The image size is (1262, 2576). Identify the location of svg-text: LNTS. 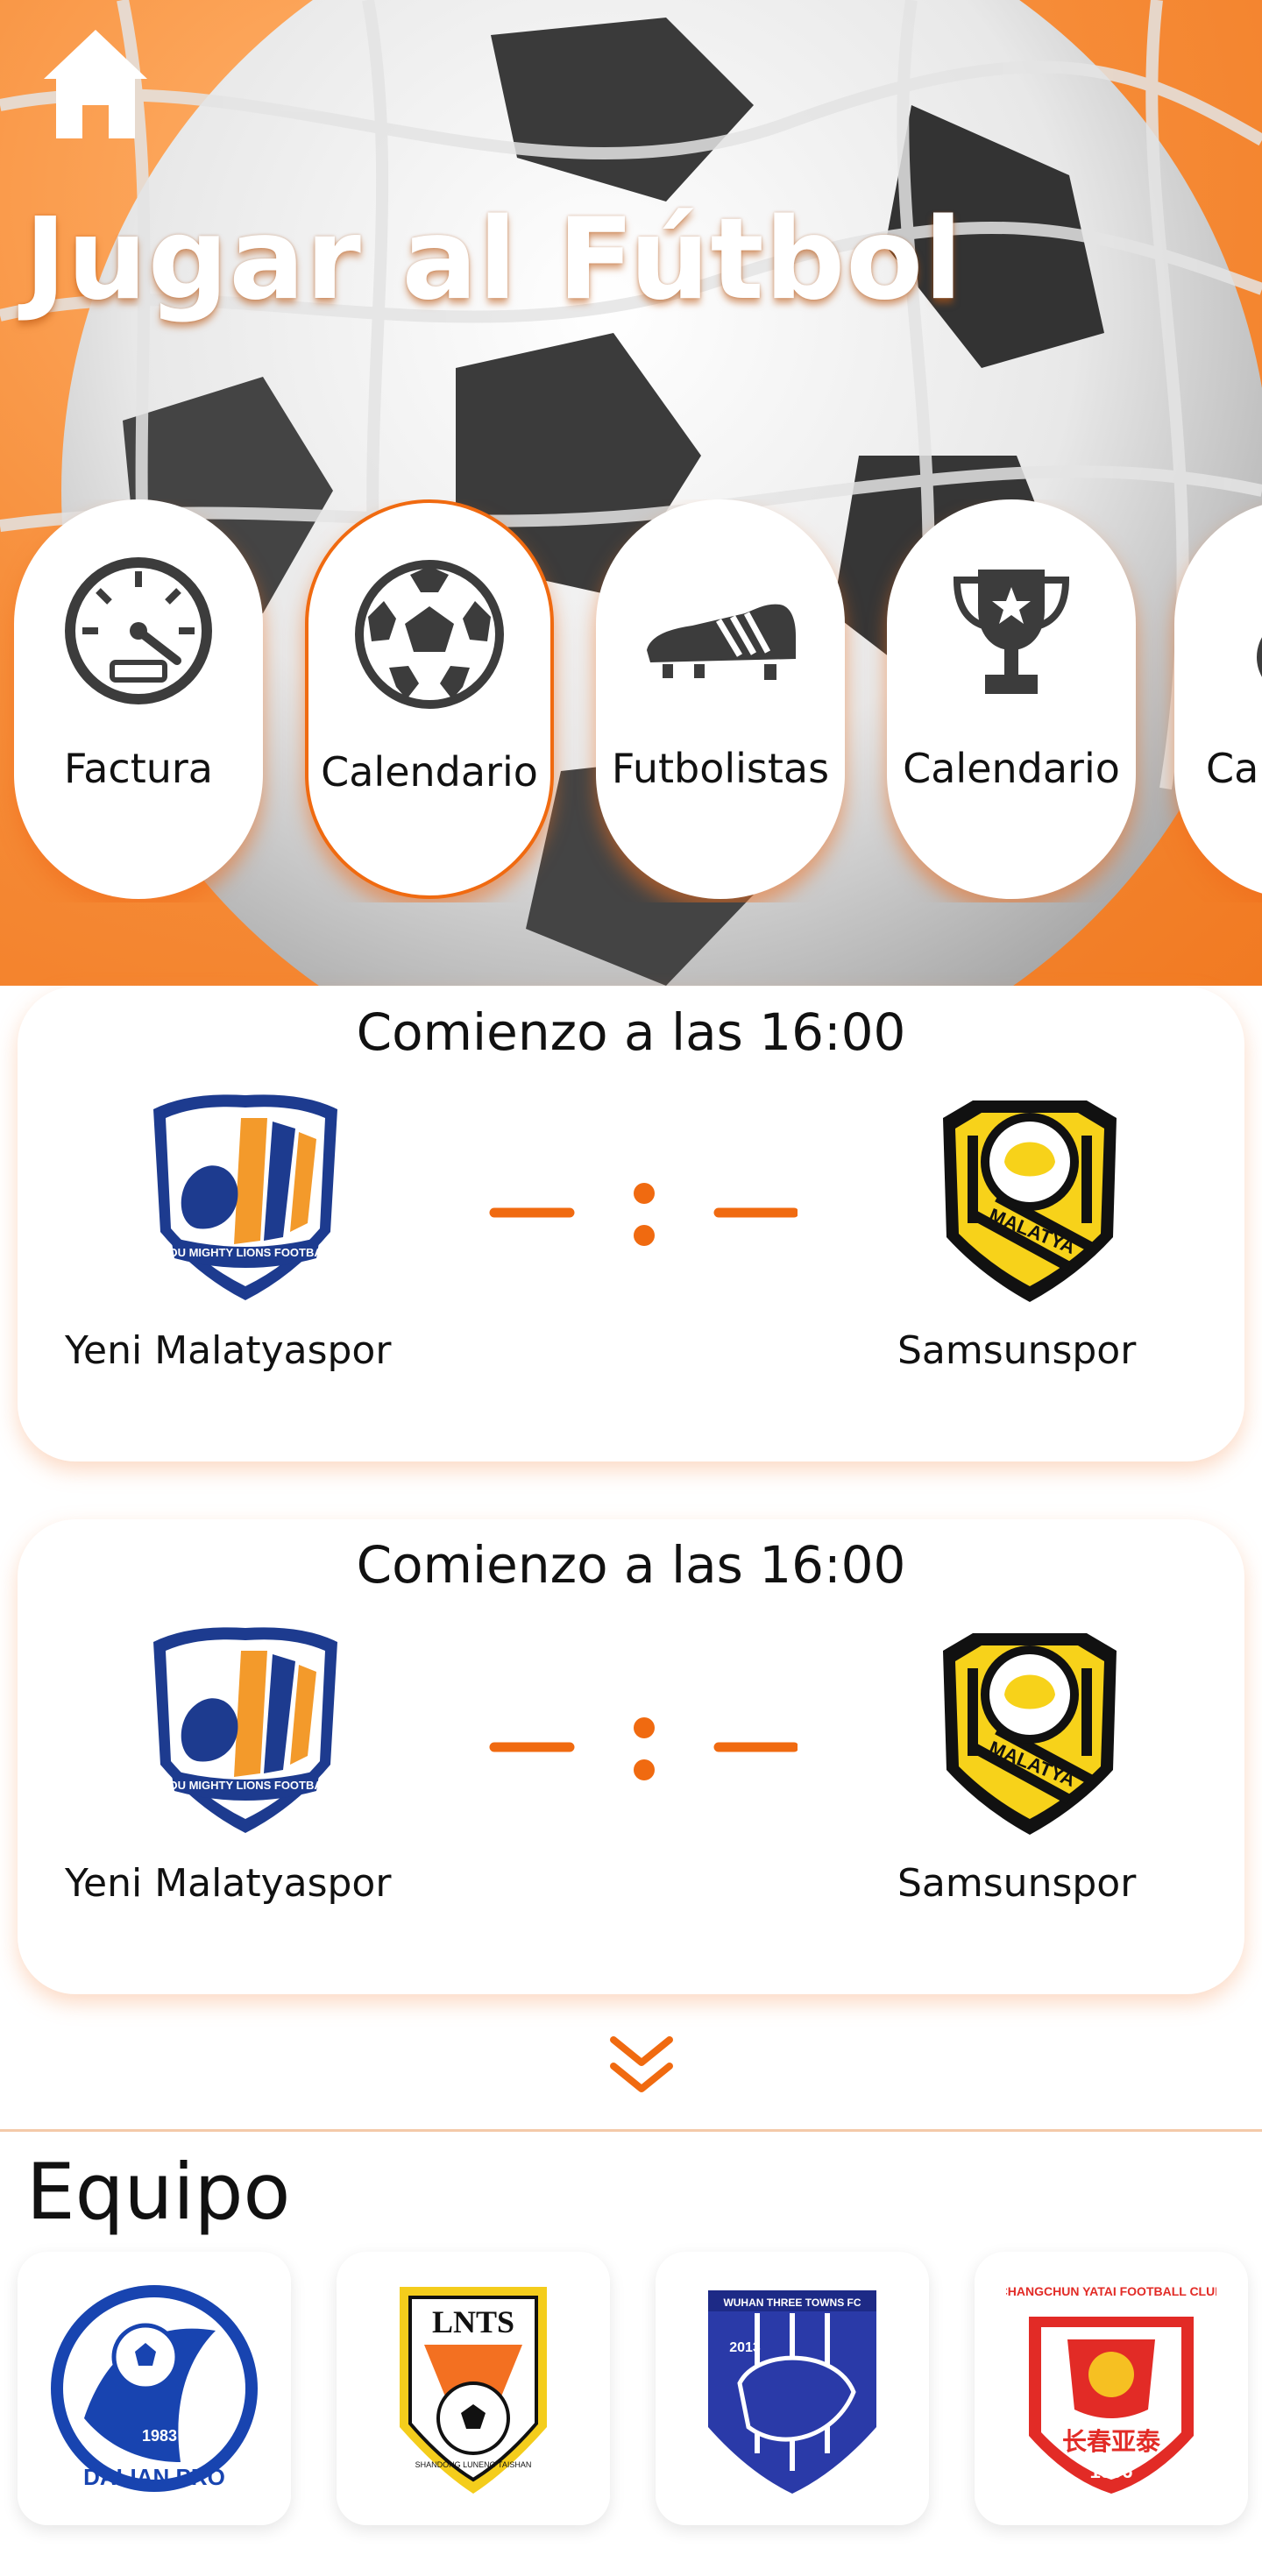
(473, 2321).